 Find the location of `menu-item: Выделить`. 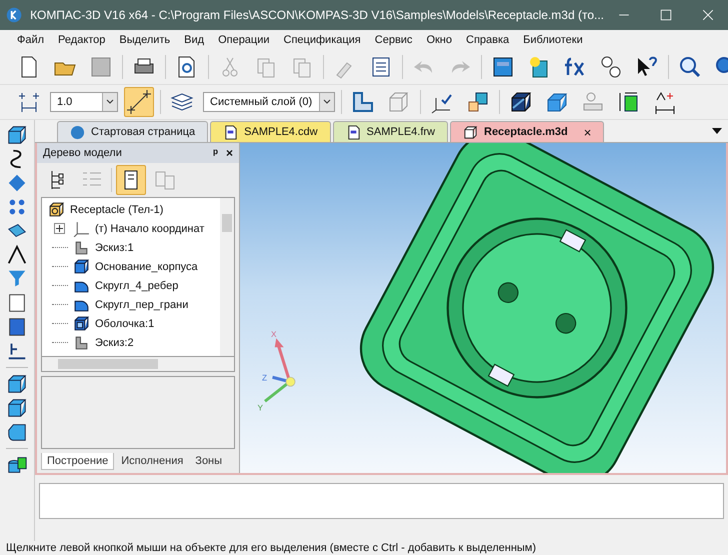

menu-item: Выделить is located at coordinates (144, 40).